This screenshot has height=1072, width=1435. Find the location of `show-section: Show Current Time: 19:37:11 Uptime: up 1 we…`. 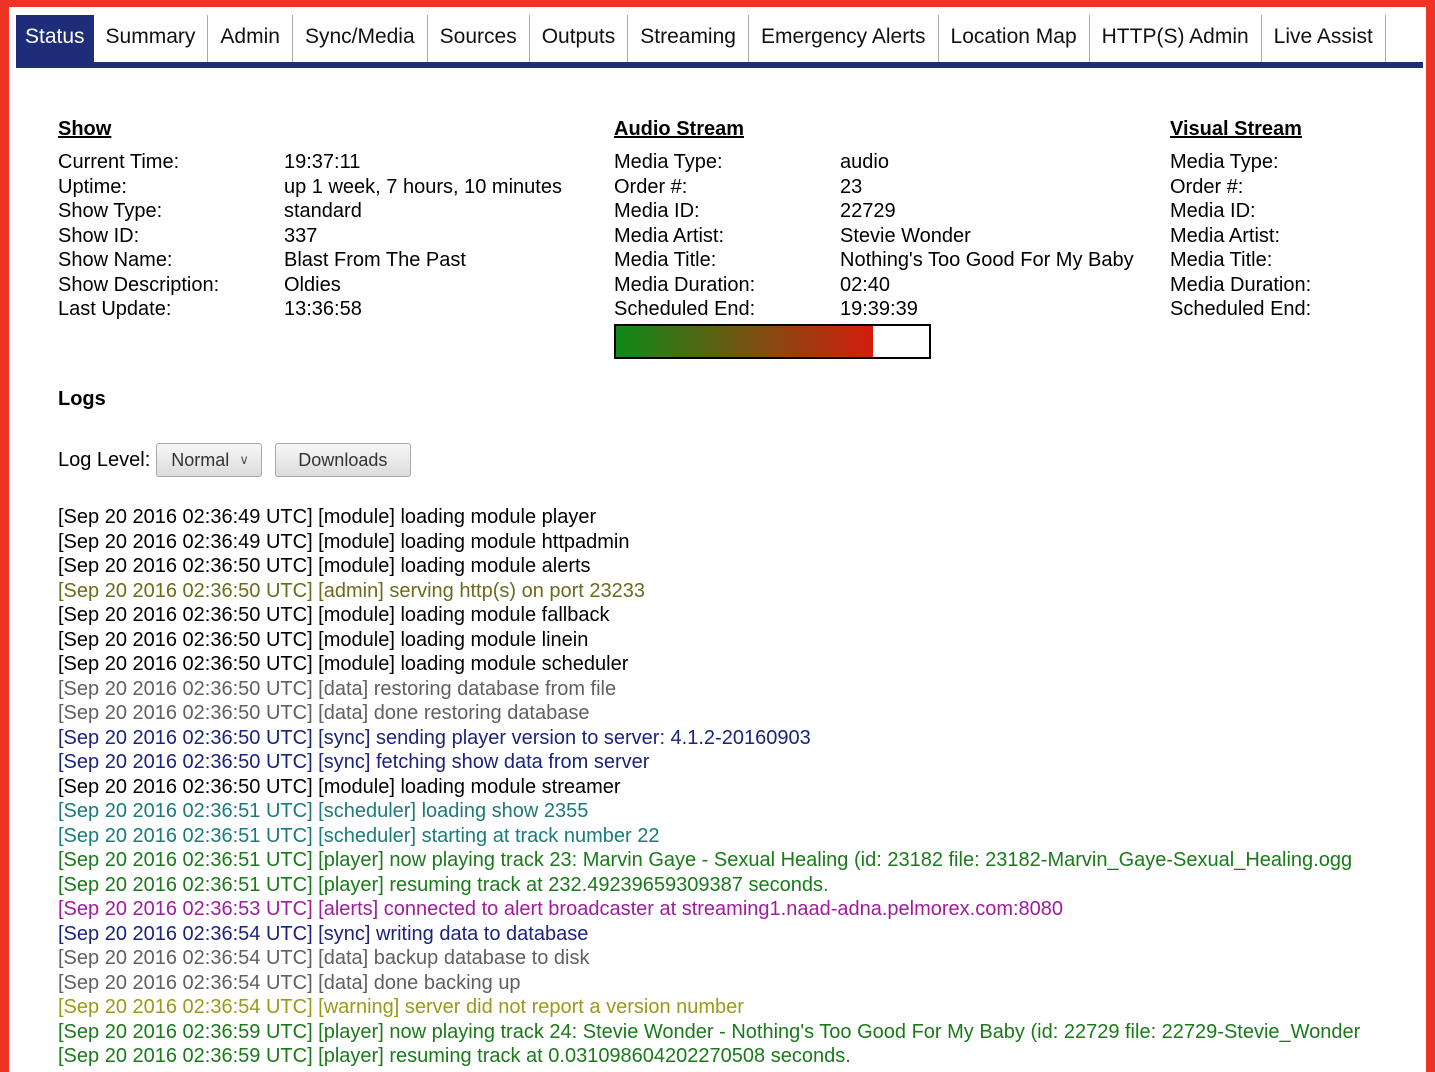

show-section: Show Current Time: 19:37:11 Uptime: up 1 we… is located at coordinates (310, 219).